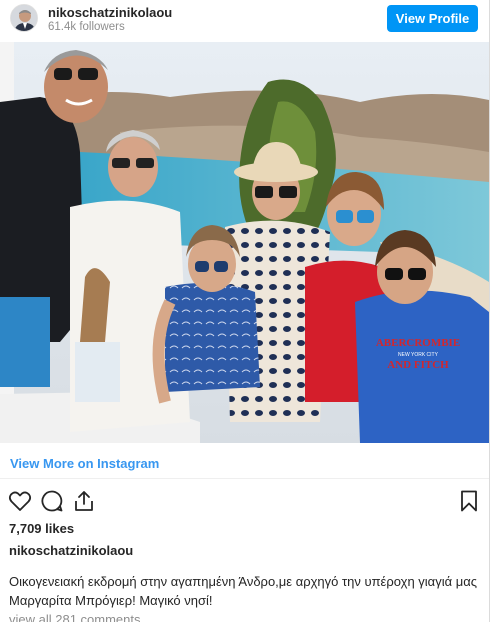 The height and width of the screenshot is (622, 491). What do you see at coordinates (418, 365) in the screenshot?
I see `shirt-print-line3: AND FITCH` at bounding box center [418, 365].